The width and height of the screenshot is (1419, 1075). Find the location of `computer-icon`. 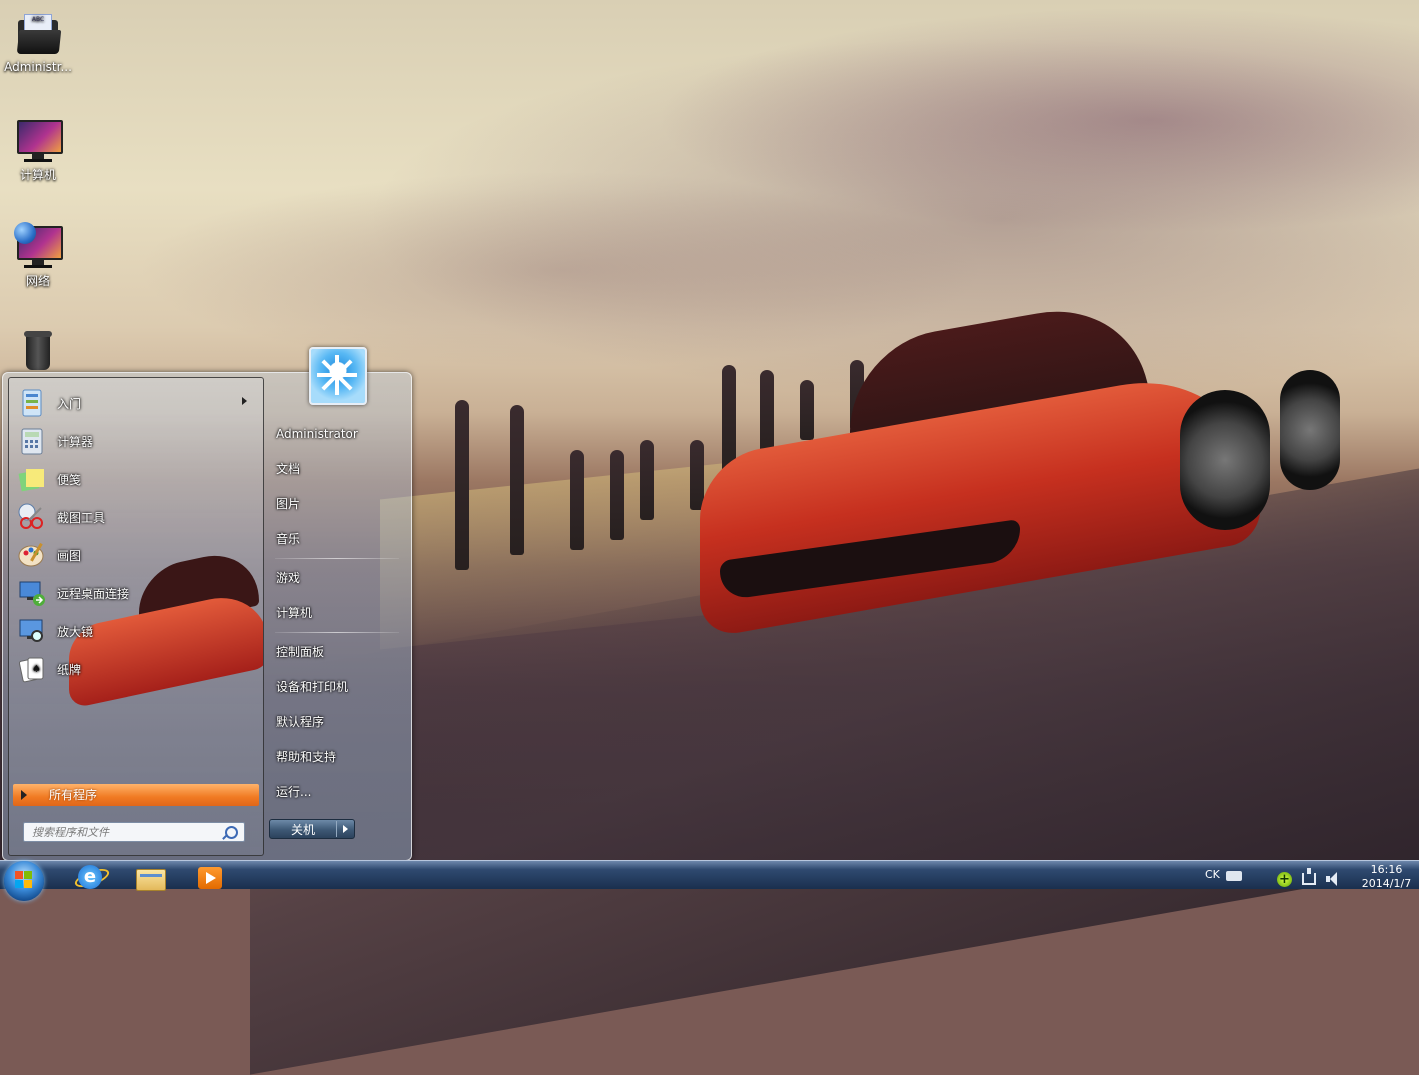

computer-icon is located at coordinates (38, 140).